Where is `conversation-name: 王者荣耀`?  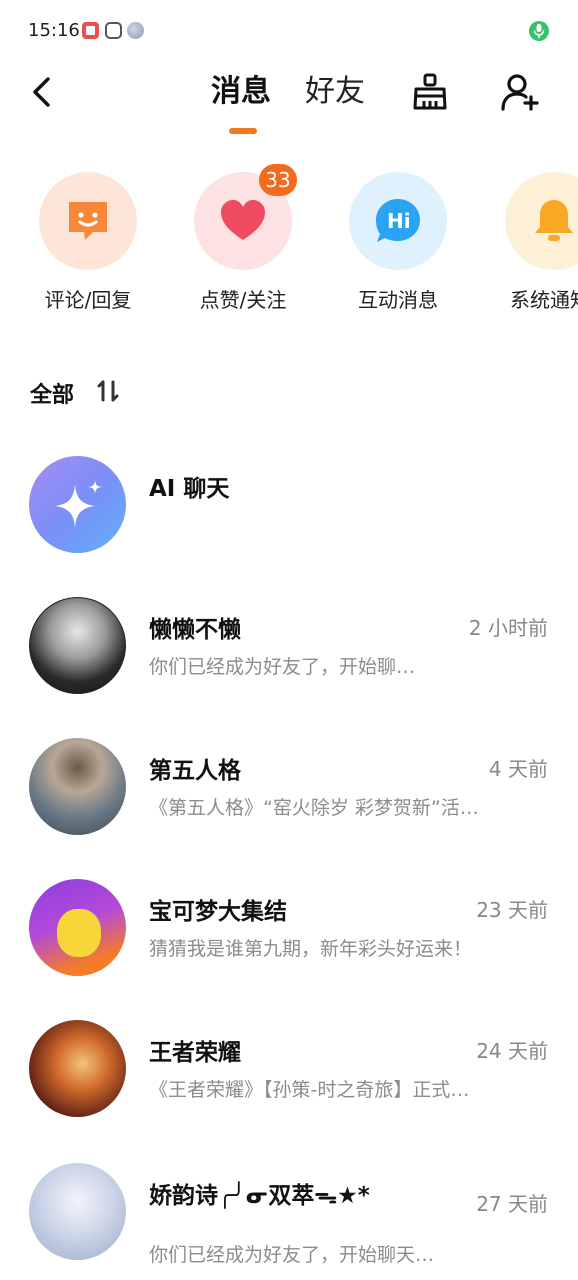
conversation-name: 王者荣耀 is located at coordinates (195, 1053).